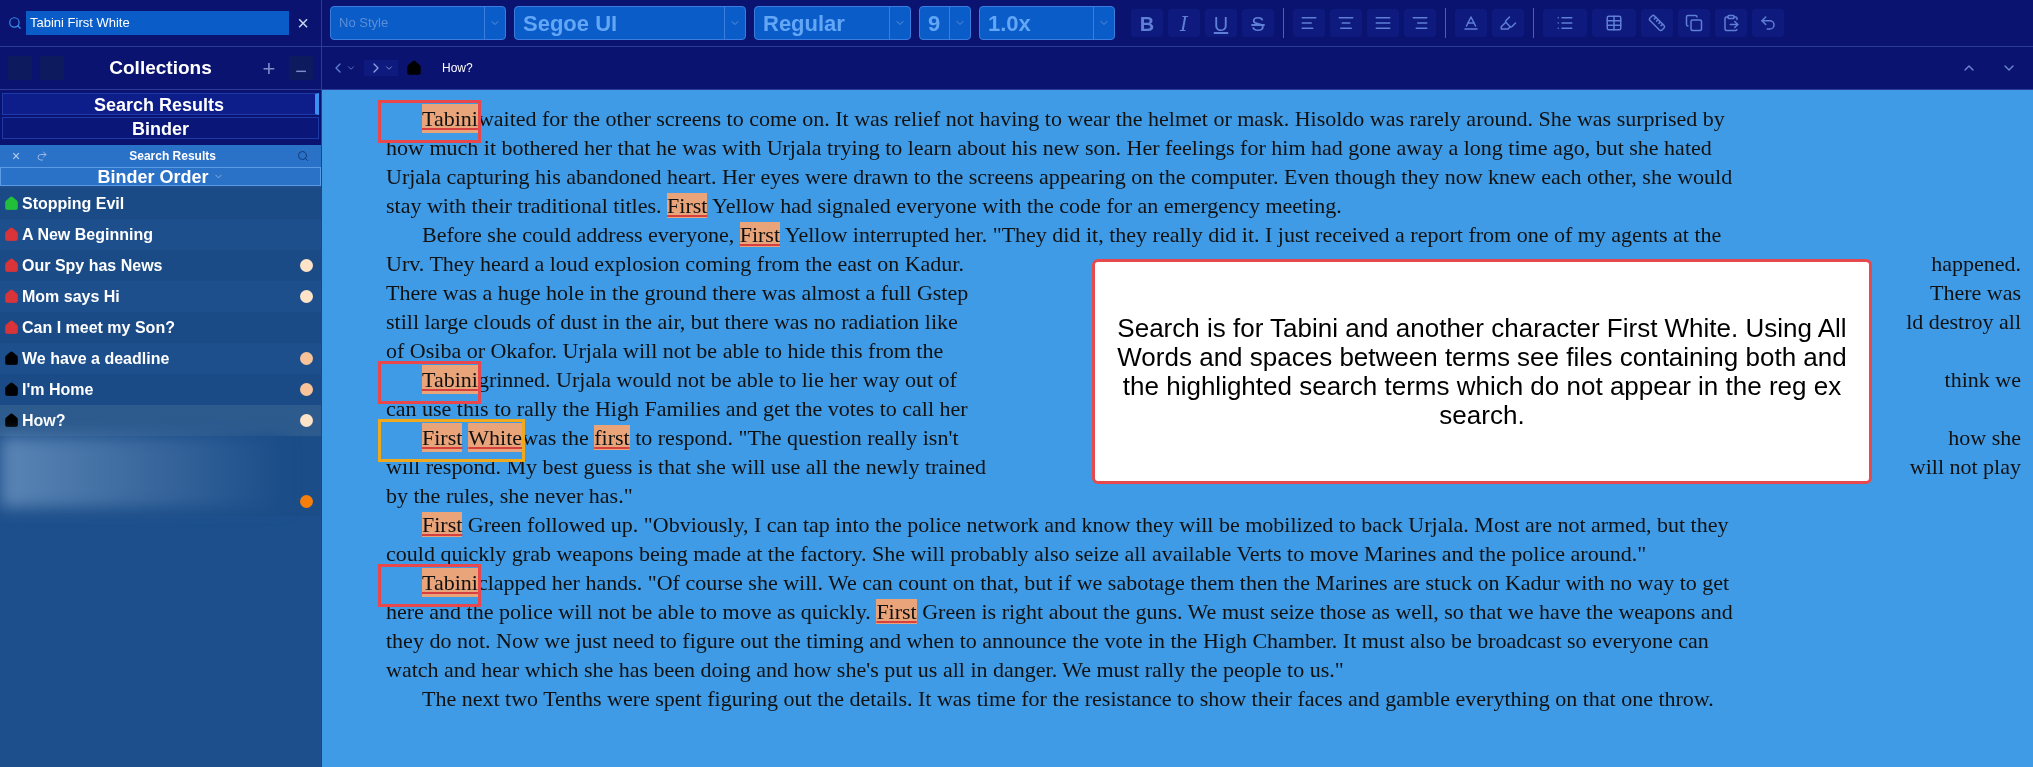  Describe the element at coordinates (1508, 23) in the screenshot. I see `highlighter-icon` at that location.